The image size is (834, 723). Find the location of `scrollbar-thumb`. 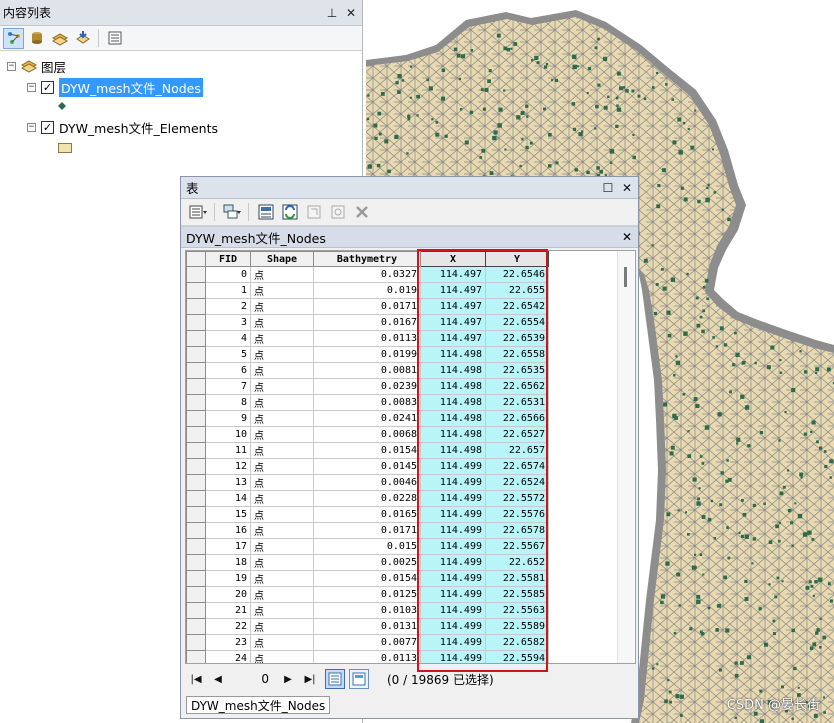

scrollbar-thumb is located at coordinates (625, 277).